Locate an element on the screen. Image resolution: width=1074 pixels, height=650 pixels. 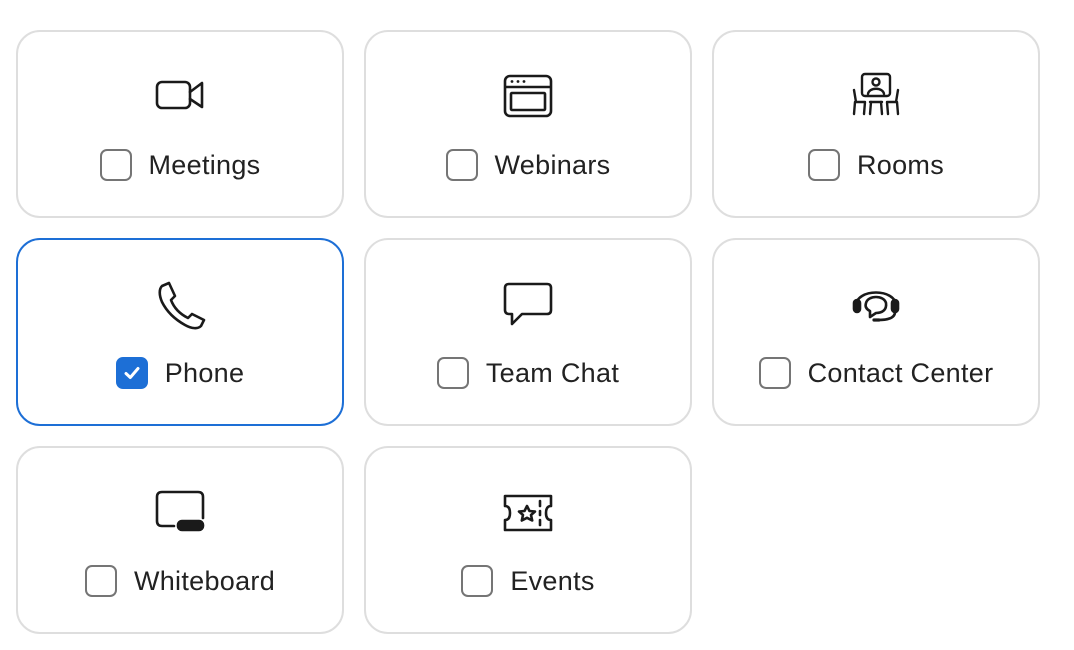
team-chat-checkbox is located at coordinates (452, 373).